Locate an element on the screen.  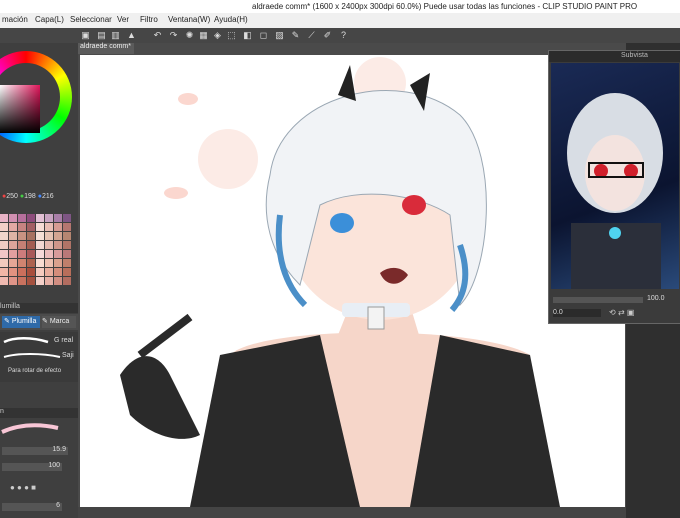
brush-item-greal: G real is located at coordinates (39, 341).